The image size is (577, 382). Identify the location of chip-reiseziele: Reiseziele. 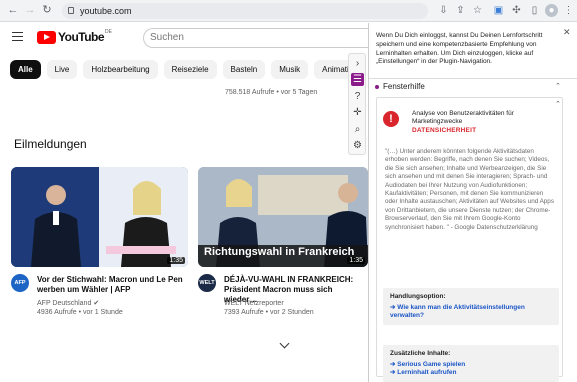
(190, 69).